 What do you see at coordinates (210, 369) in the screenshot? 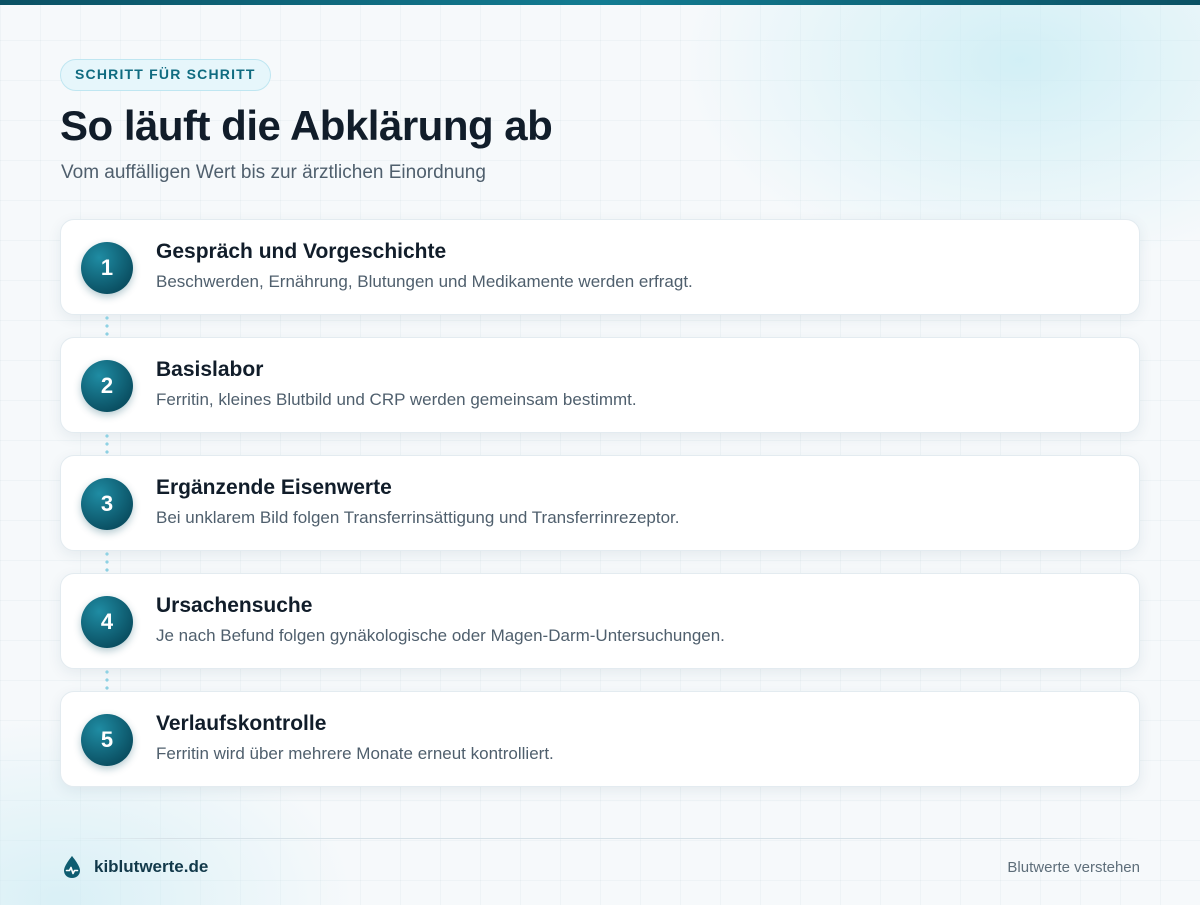
I see `step-title: Basislabor` at bounding box center [210, 369].